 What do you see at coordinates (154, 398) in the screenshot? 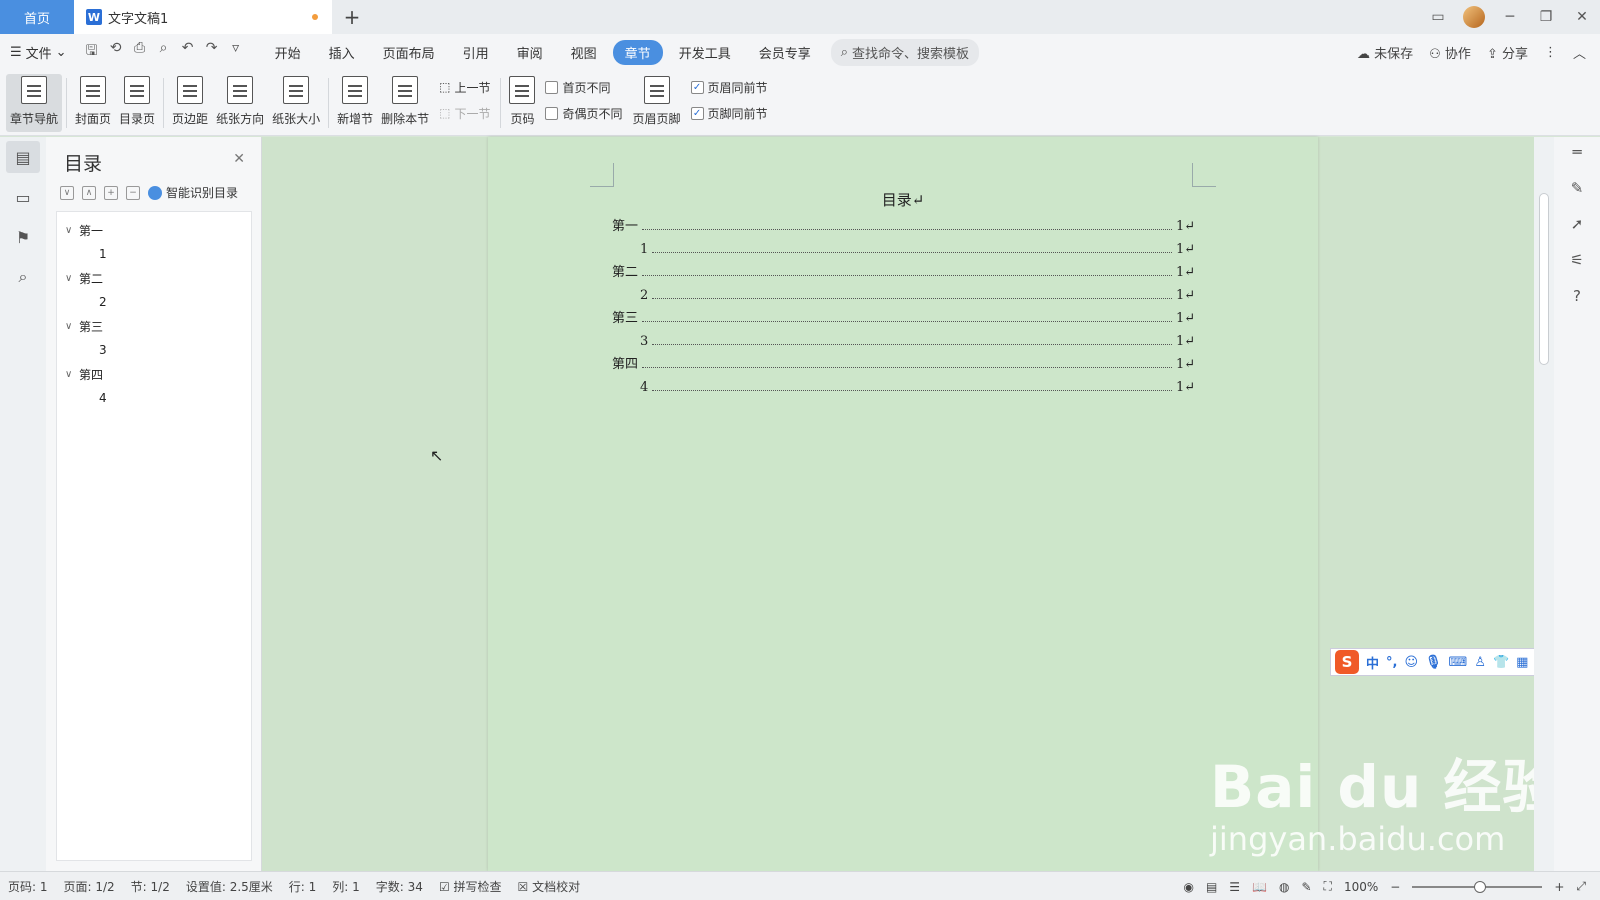
I see `toc-tree-subitem: 4` at bounding box center [154, 398].